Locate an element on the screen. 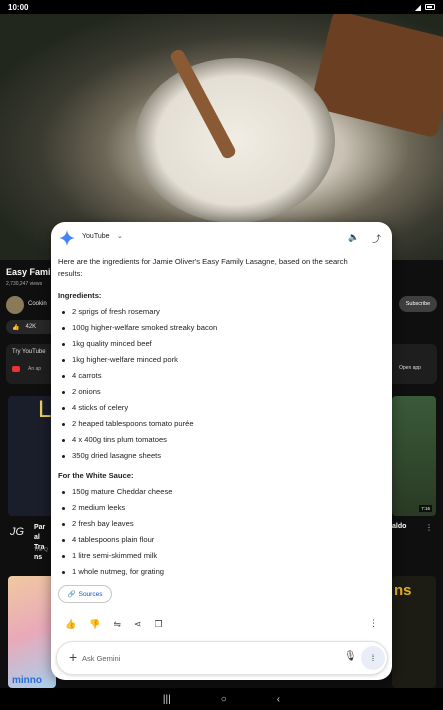 The image size is (443, 710). list-item: 2 heaped tablespoons tomato purée is located at coordinates (218, 424).